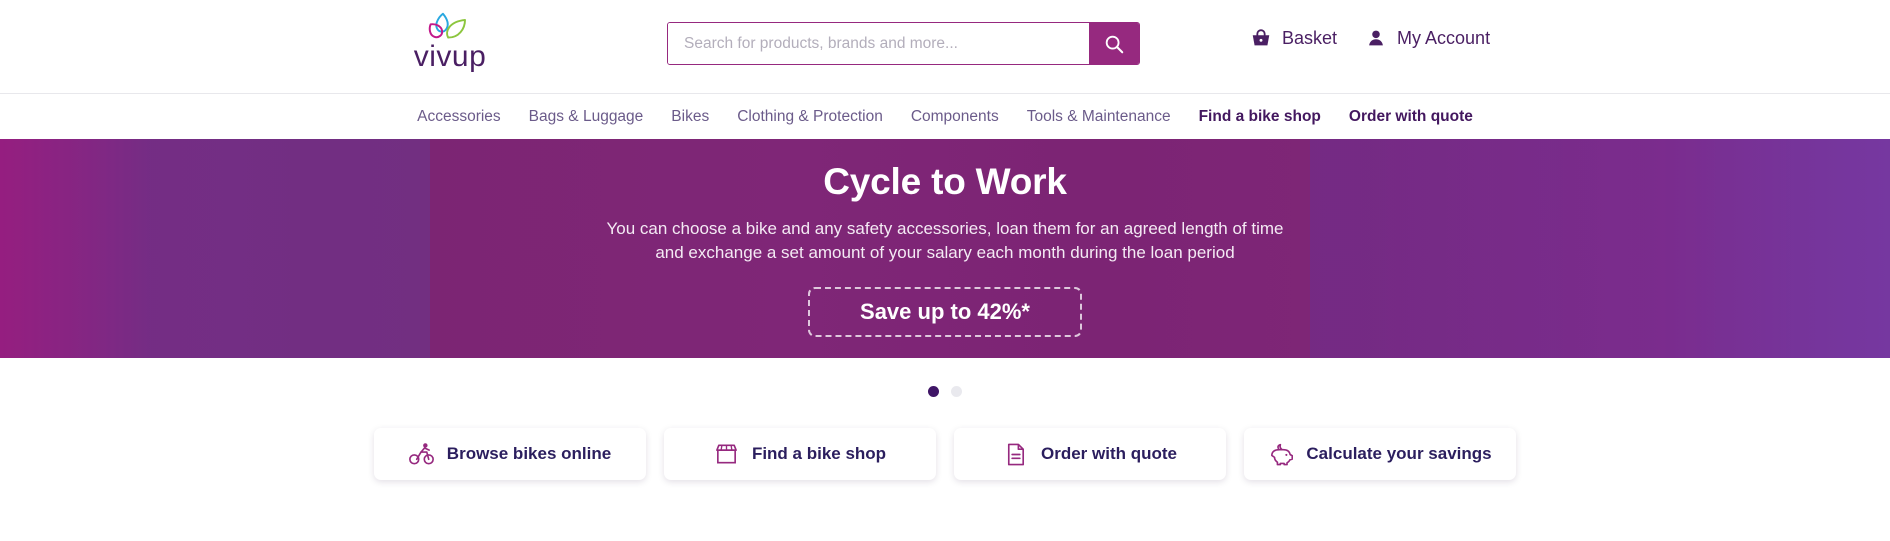 This screenshot has width=1890, height=541. Describe the element at coordinates (945, 312) in the screenshot. I see `hero-cta-button: Save up to 42%*` at that location.